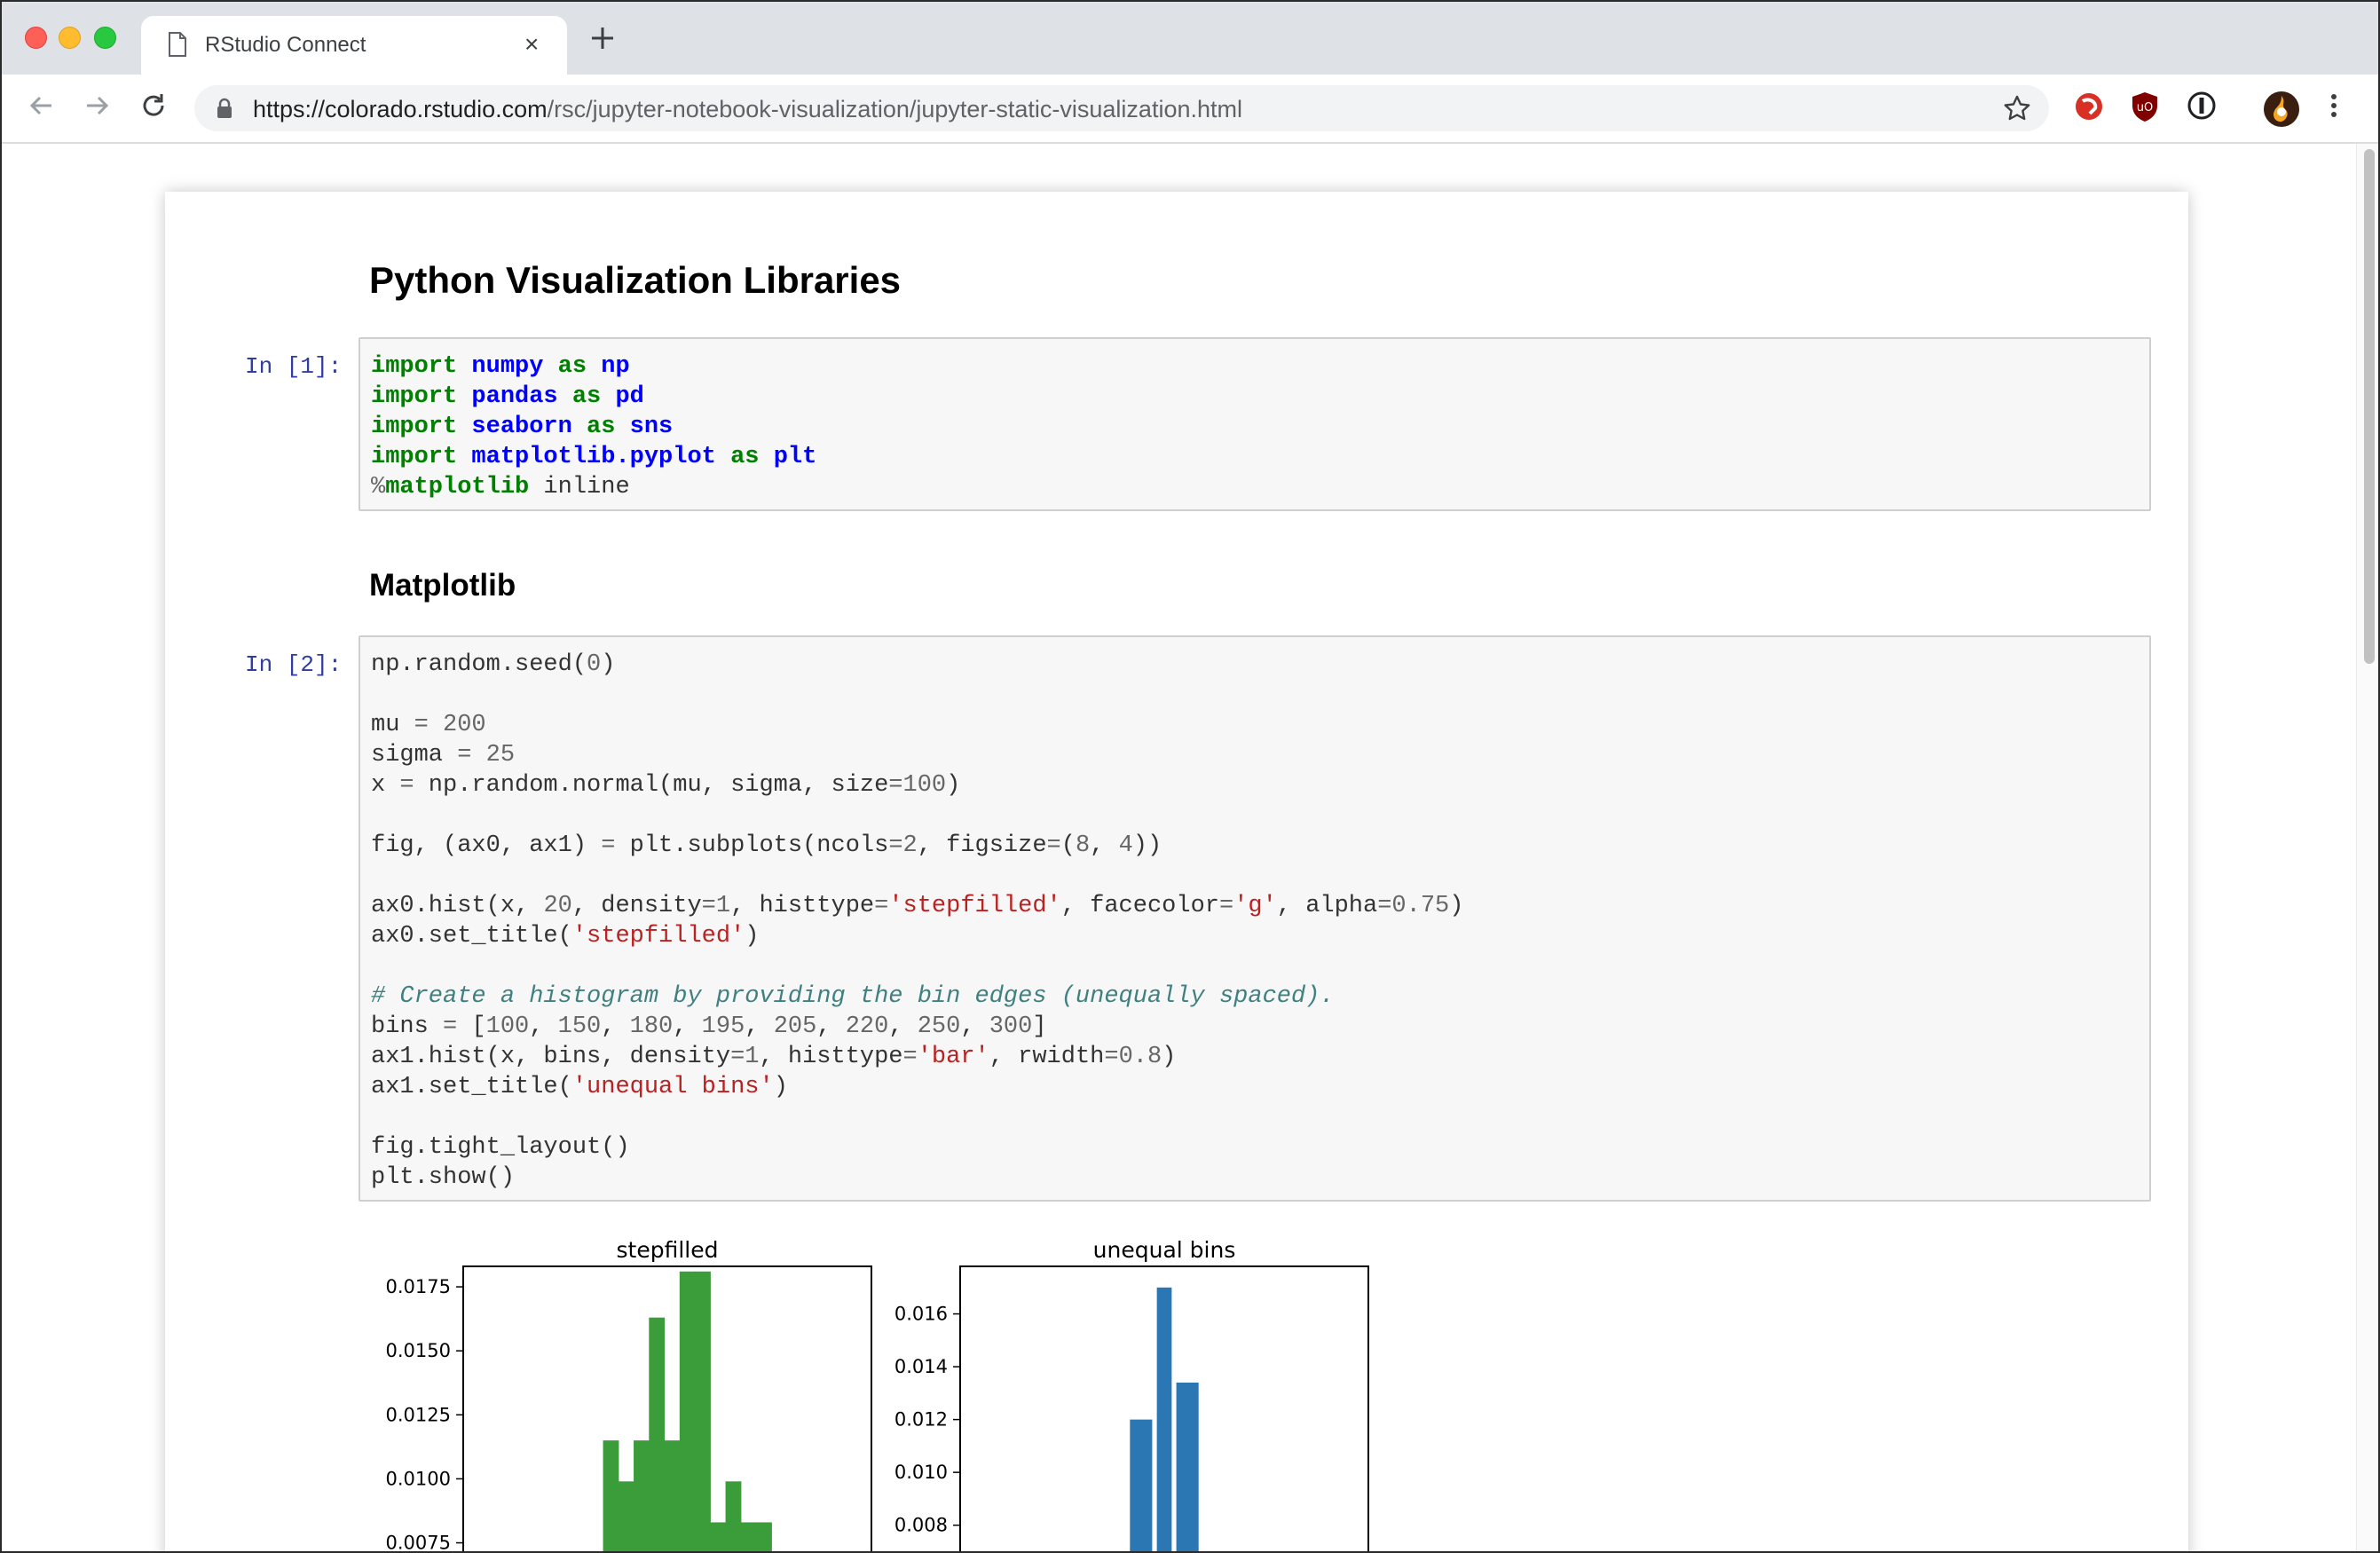 The width and height of the screenshot is (2380, 1553). Describe the element at coordinates (418, 1350) in the screenshot. I see `y-tick-label: 0.0150` at that location.